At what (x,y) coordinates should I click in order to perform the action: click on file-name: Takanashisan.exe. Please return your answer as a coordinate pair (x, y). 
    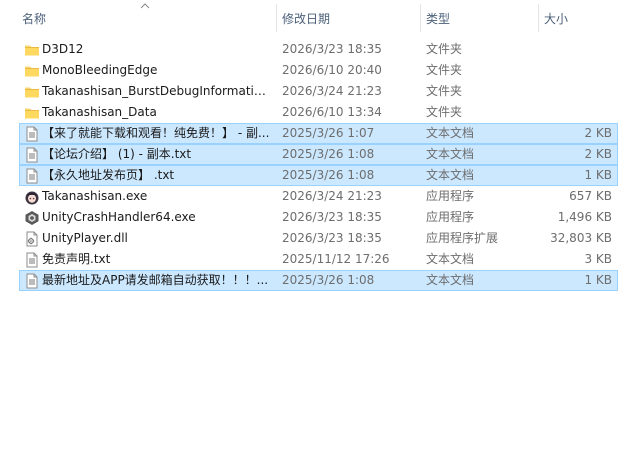
    Looking at the image, I should click on (95, 196).